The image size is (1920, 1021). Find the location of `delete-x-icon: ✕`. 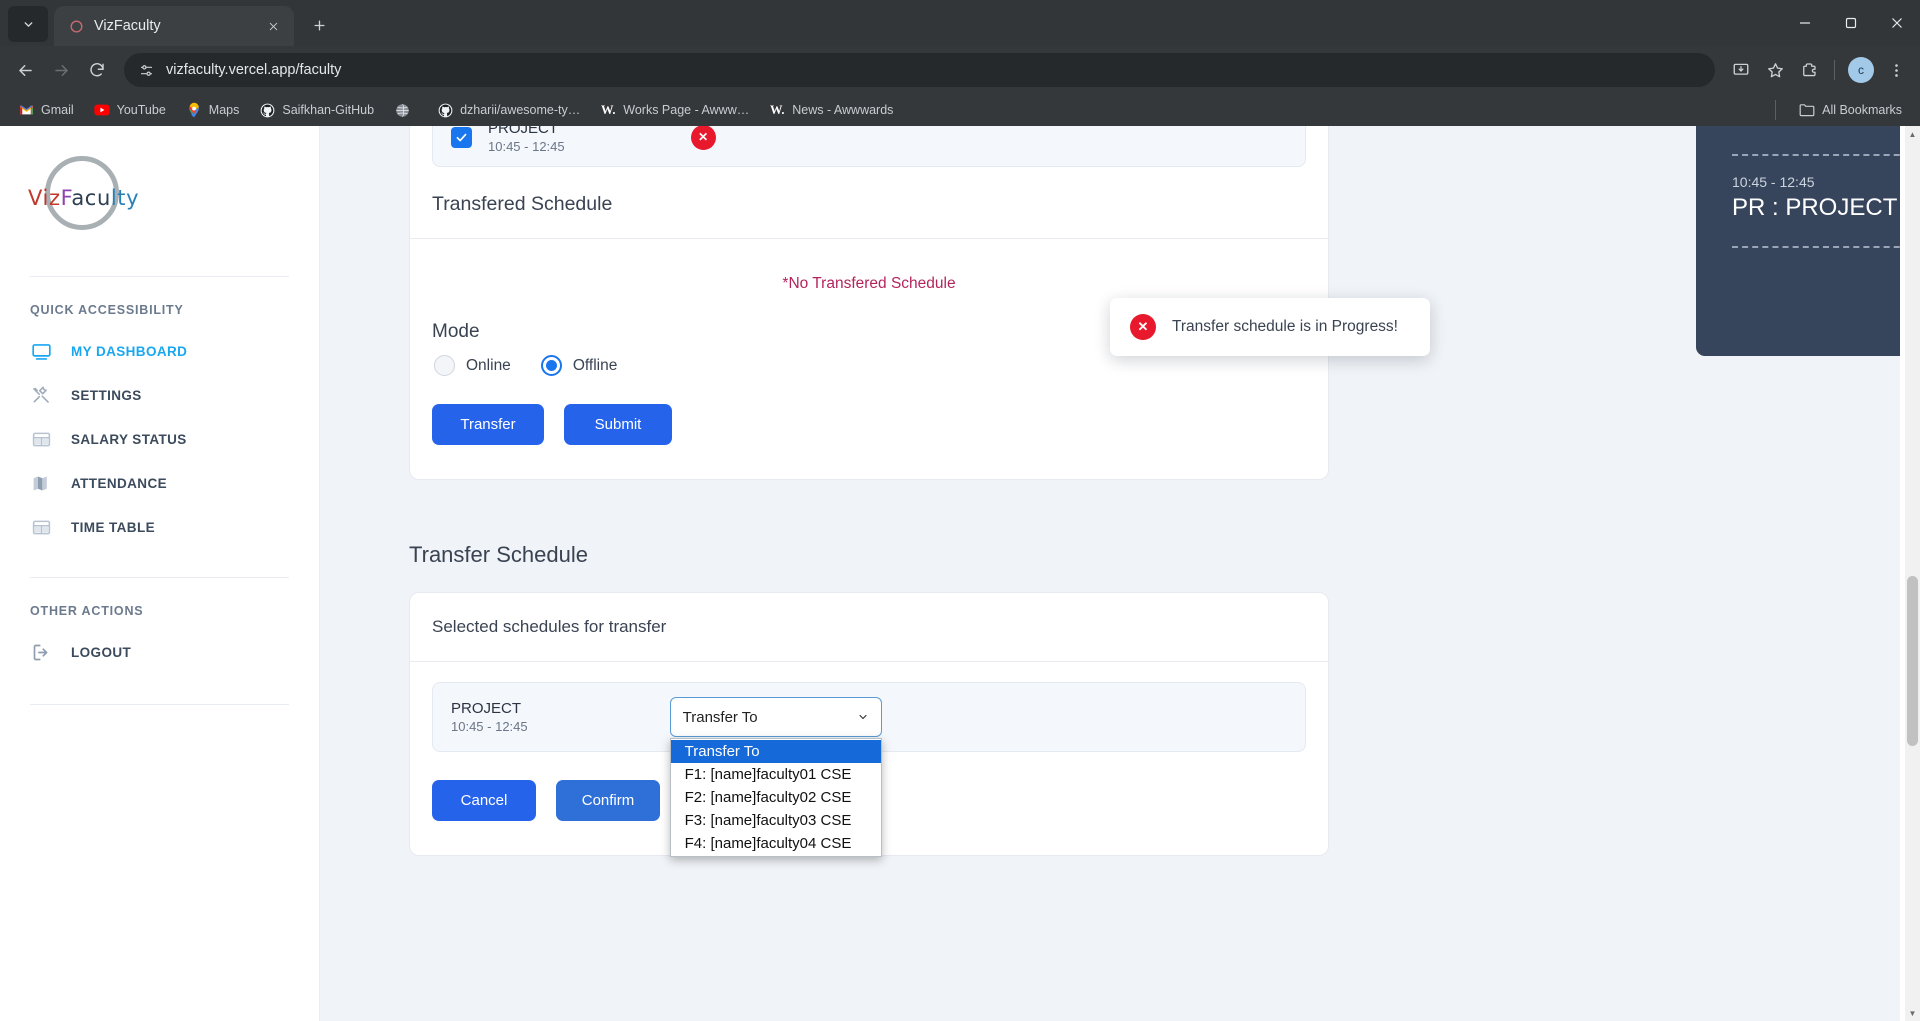

delete-x-icon: ✕ is located at coordinates (703, 137).